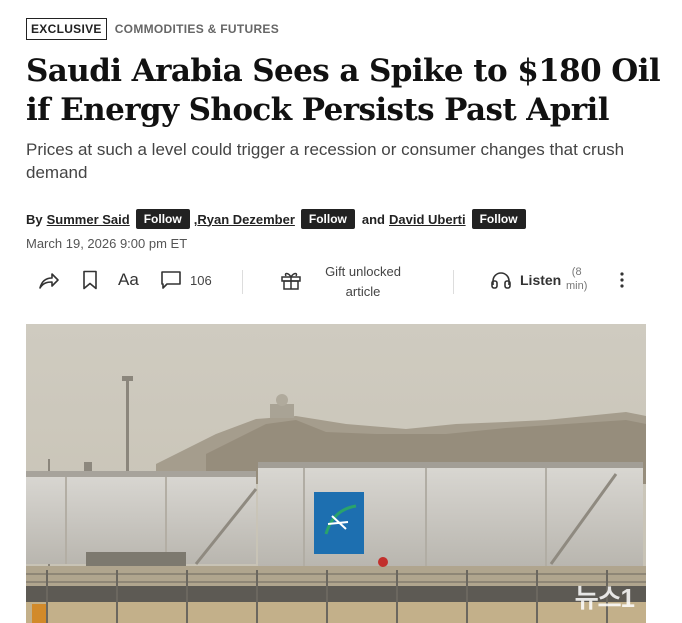 The width and height of the screenshot is (682, 623). I want to click on more-options-button, so click(622, 280).